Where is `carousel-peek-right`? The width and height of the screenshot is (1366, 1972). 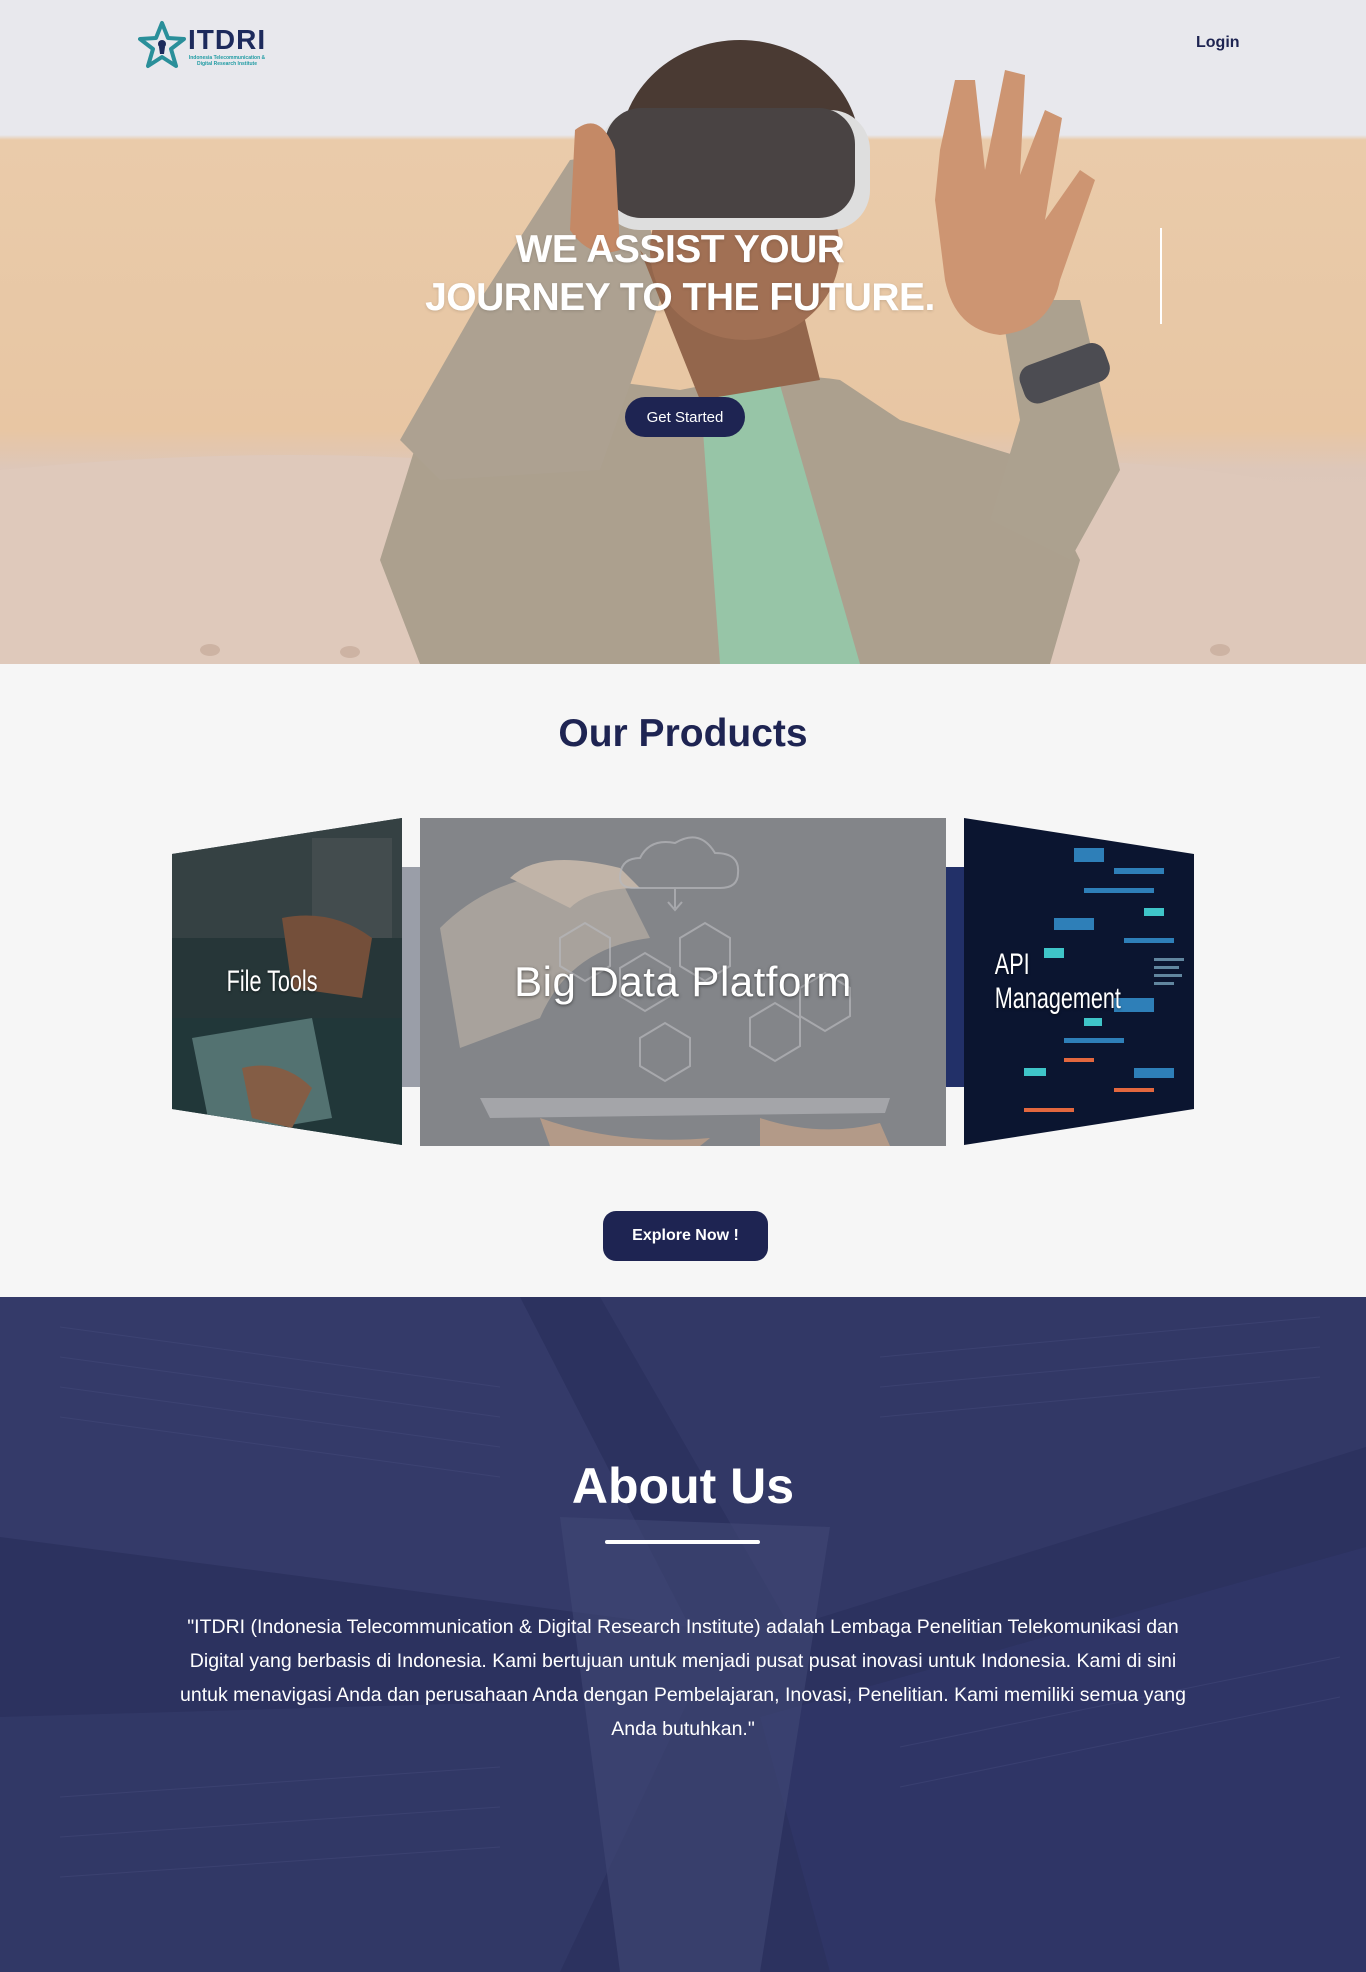 carousel-peek-right is located at coordinates (955, 977).